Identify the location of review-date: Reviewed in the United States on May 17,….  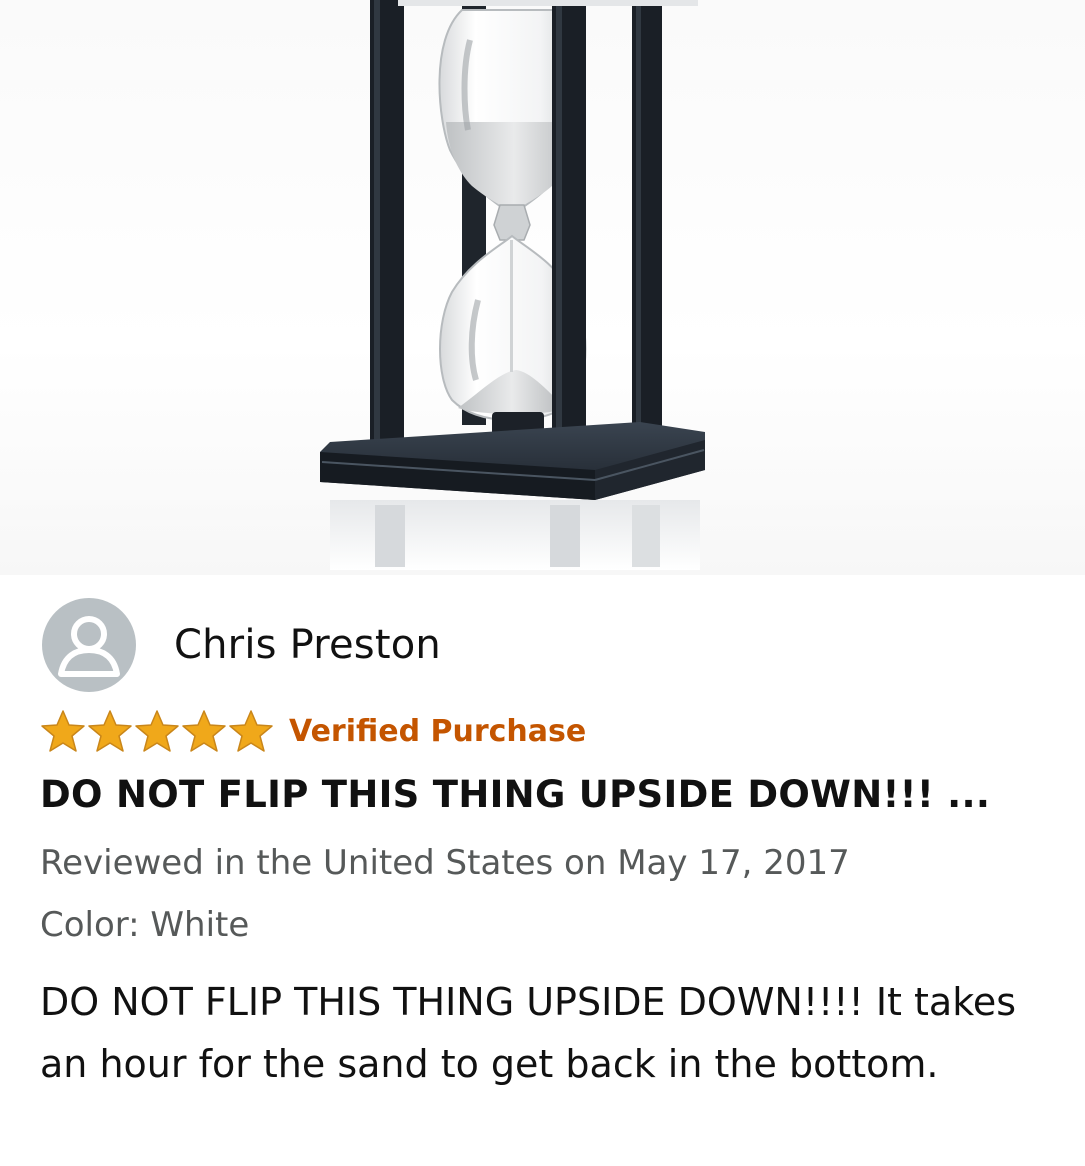
(445, 863).